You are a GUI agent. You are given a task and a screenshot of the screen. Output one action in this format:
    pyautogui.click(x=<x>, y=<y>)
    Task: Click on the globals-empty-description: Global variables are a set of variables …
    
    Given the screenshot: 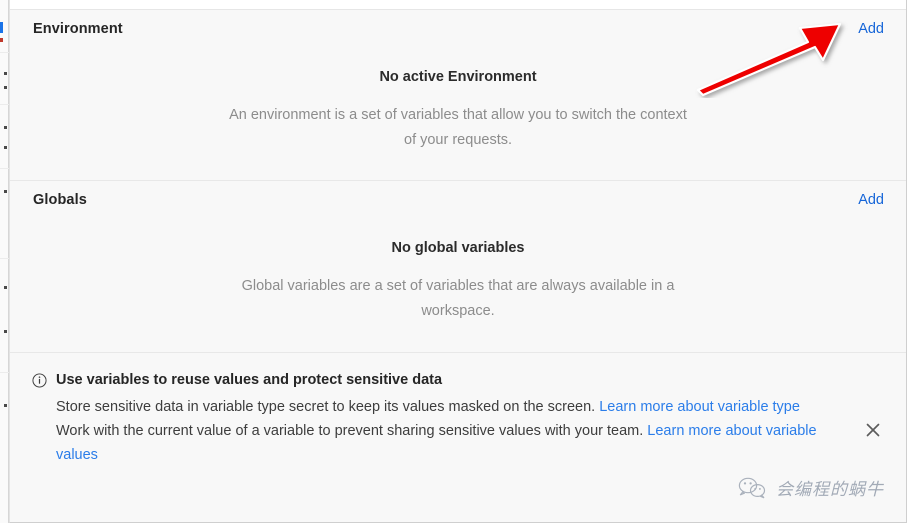 What is the action you would take?
    pyautogui.click(x=458, y=298)
    